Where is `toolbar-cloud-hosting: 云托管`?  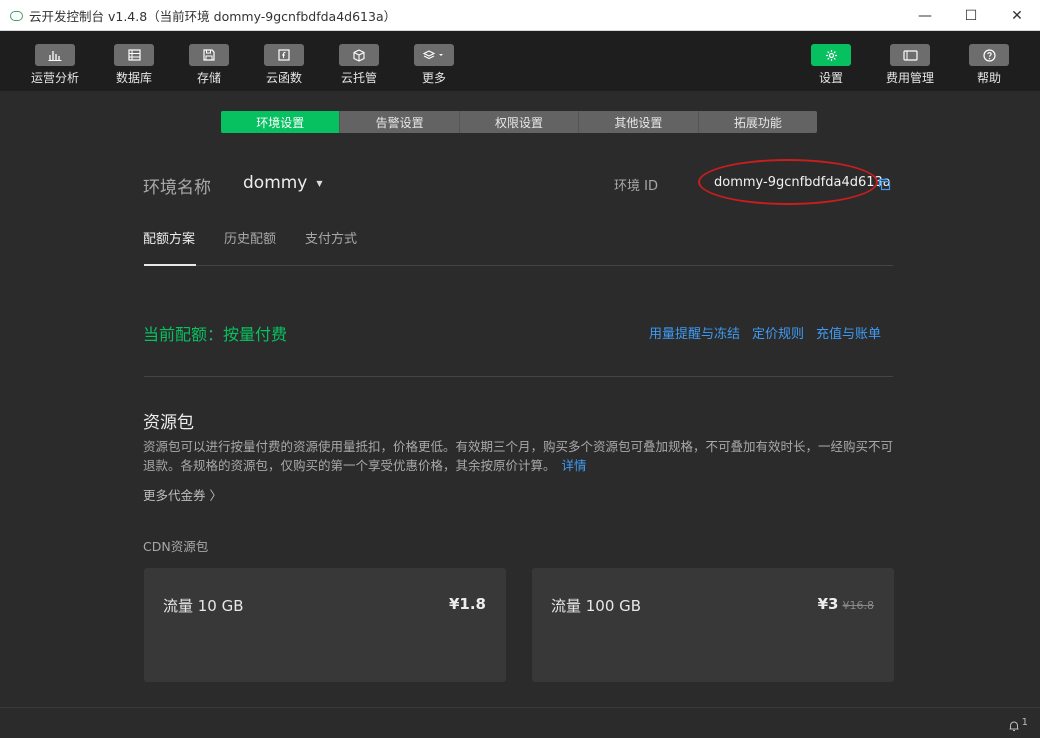 toolbar-cloud-hosting: 云托管 is located at coordinates (359, 61).